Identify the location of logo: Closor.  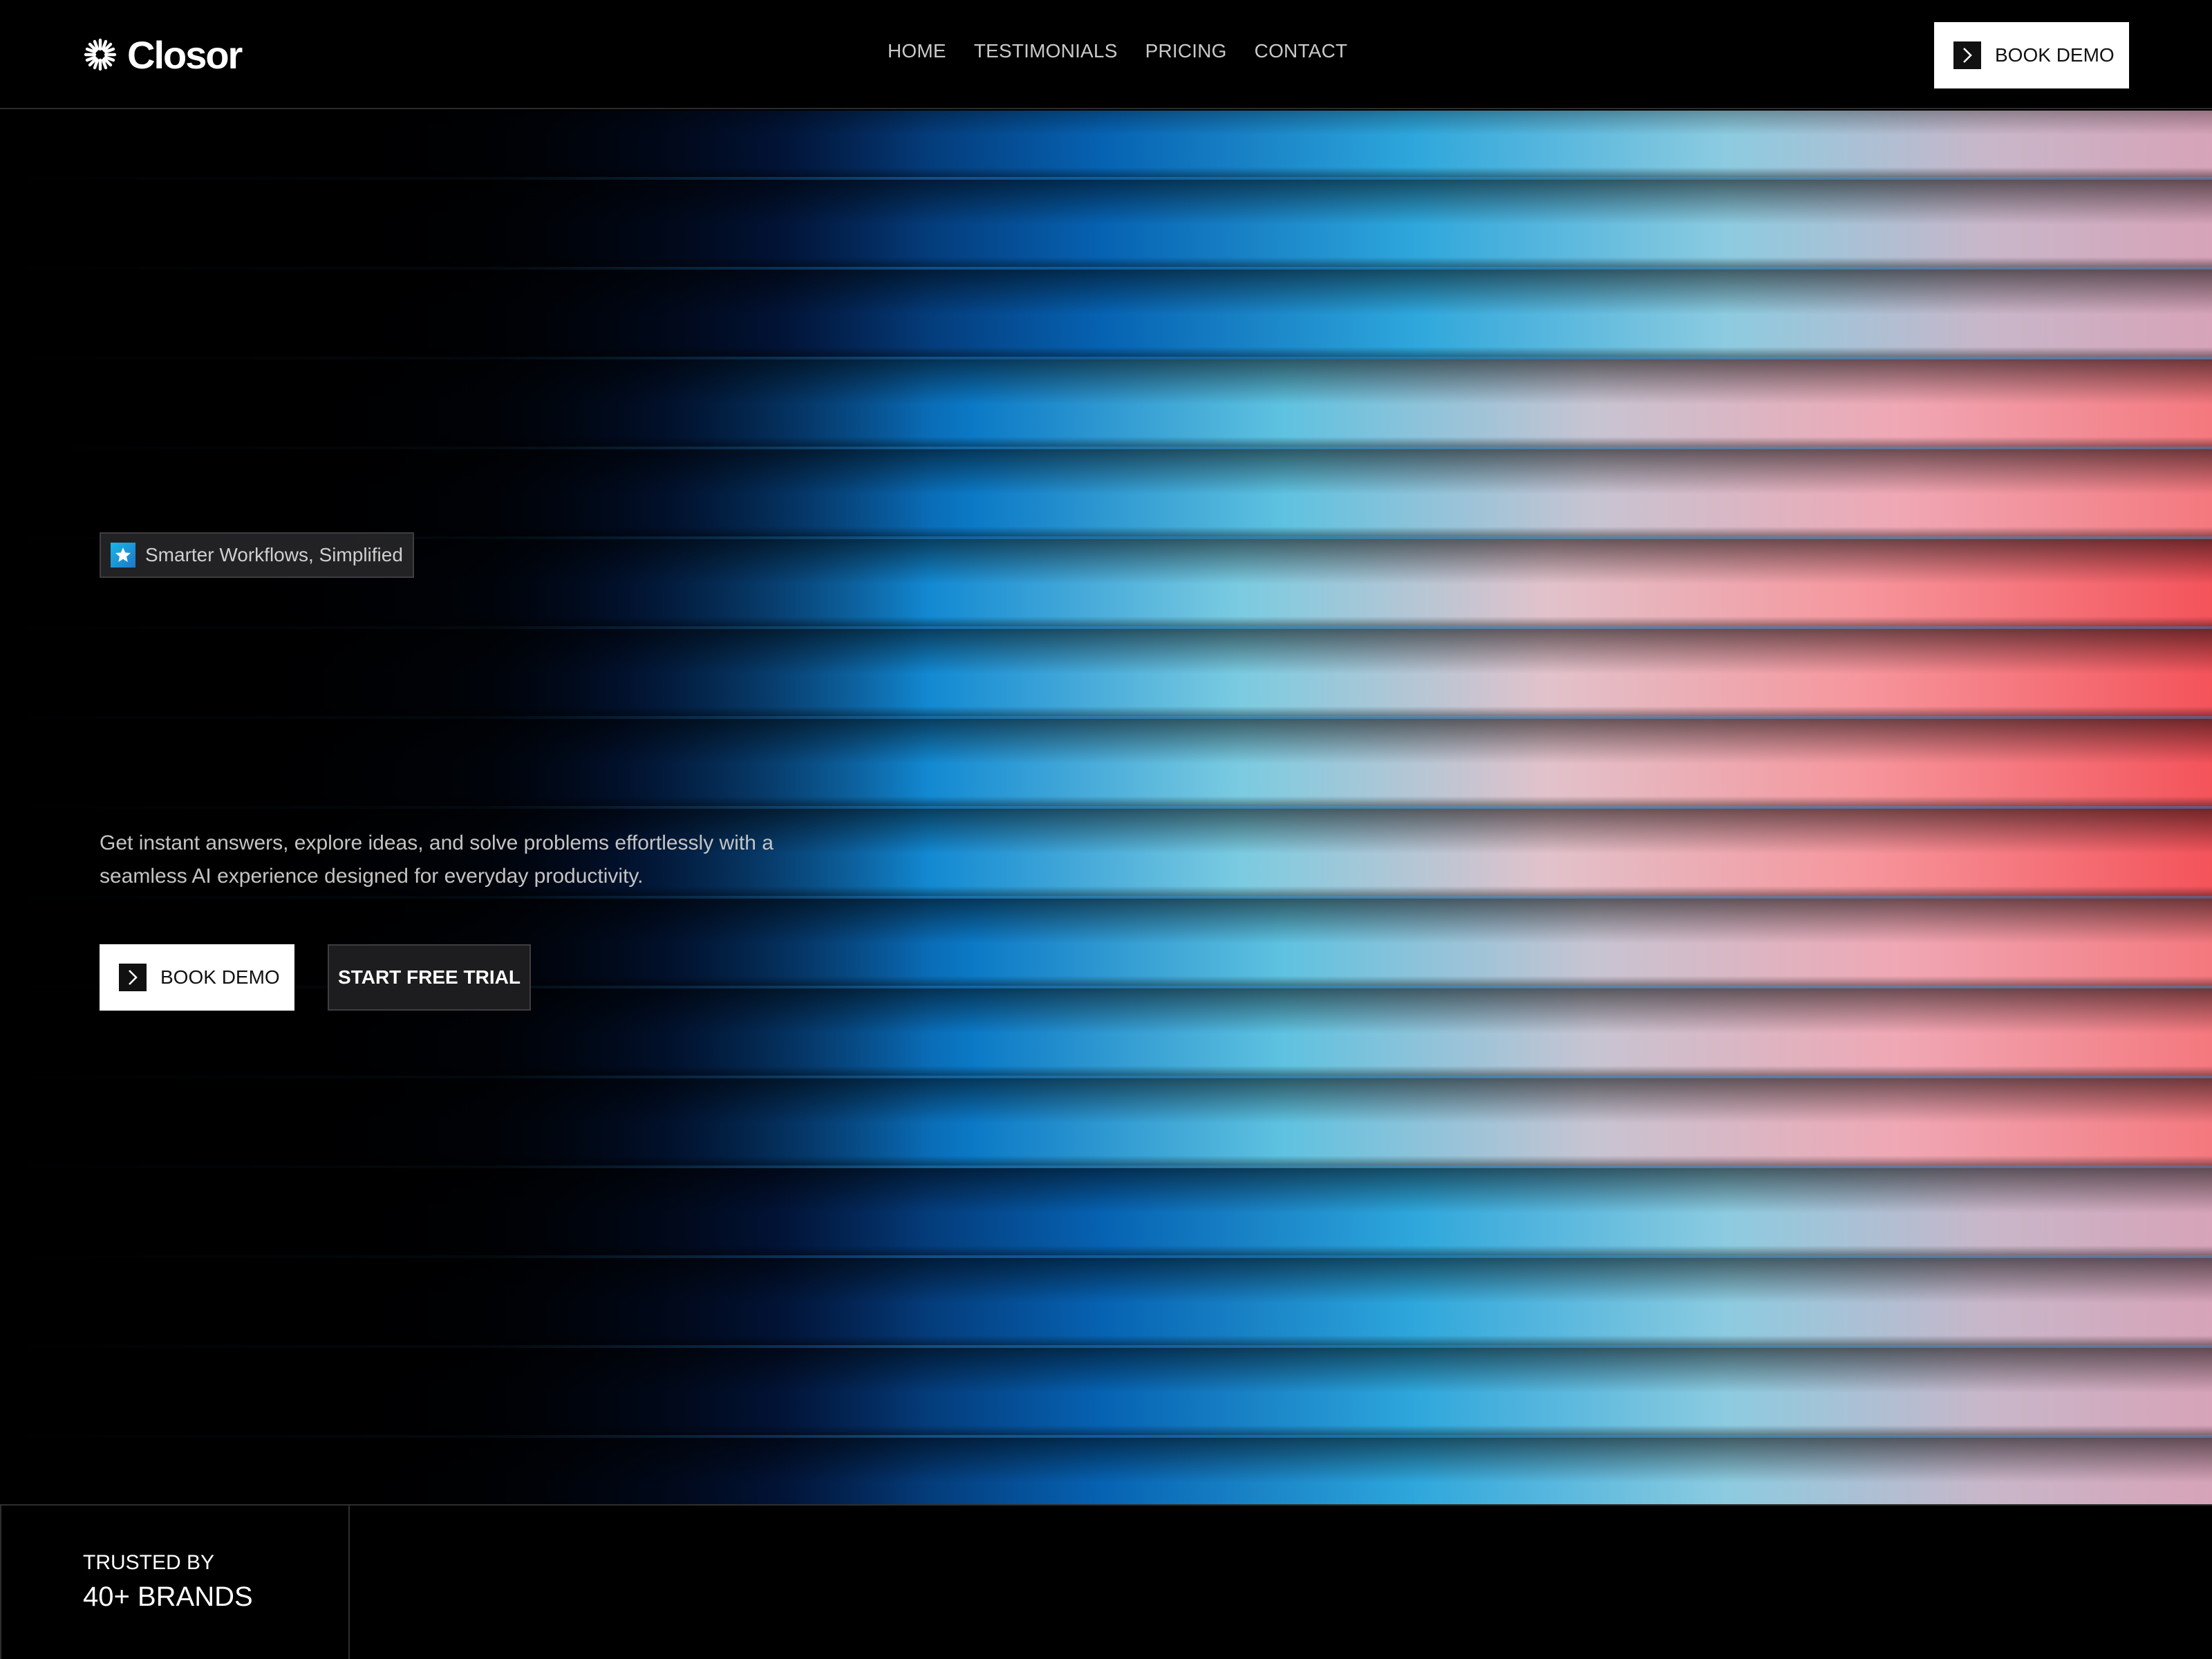
(163, 55).